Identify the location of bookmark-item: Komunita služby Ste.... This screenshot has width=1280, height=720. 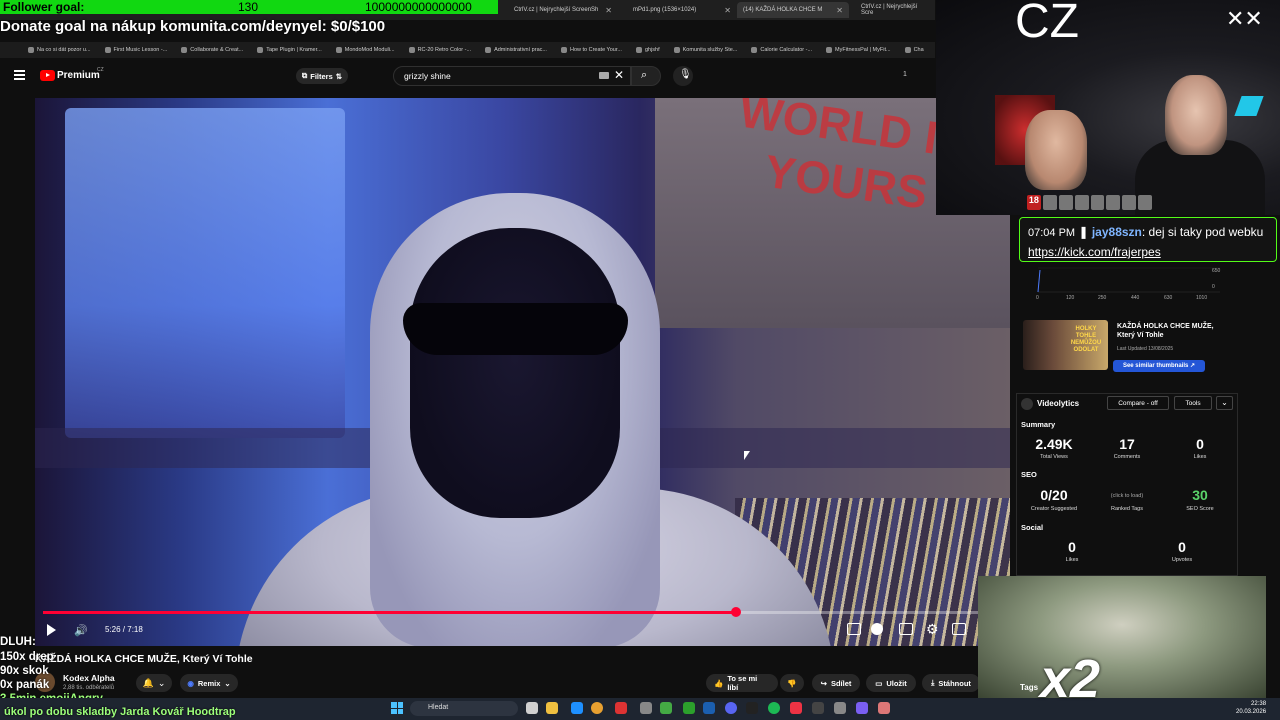
(705, 50).